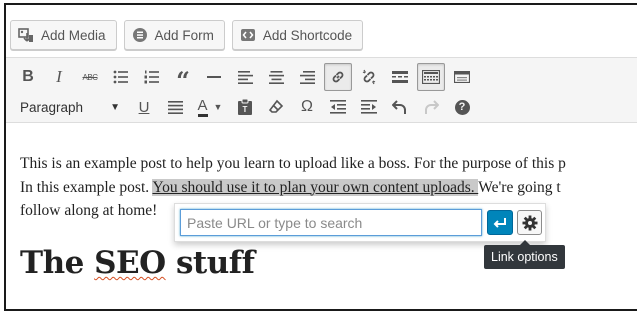  Describe the element at coordinates (130, 263) in the screenshot. I see `misspelled-word: SEO` at that location.